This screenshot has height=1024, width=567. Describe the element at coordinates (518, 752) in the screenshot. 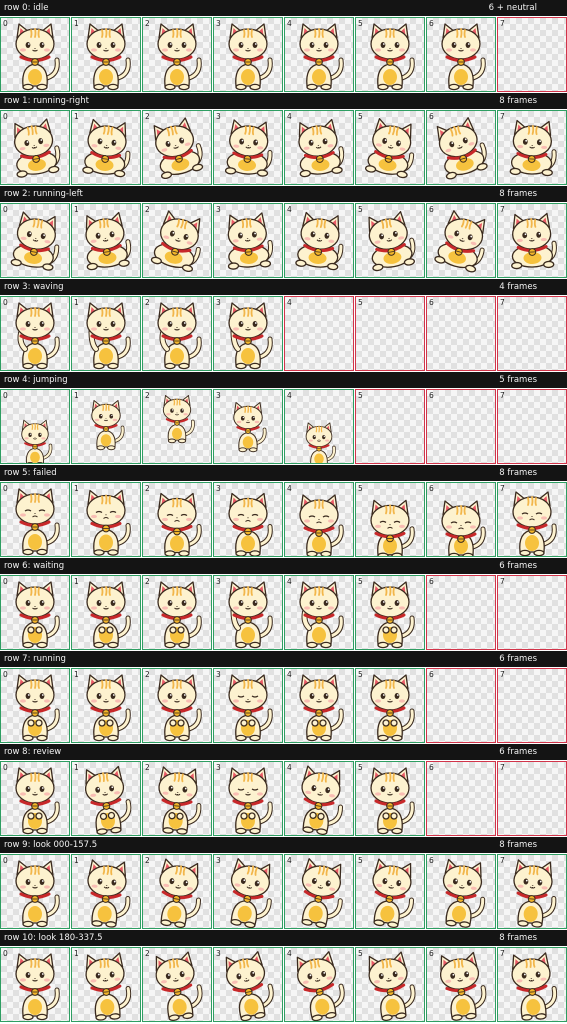

I see `row-frame-count: 6 frames` at that location.